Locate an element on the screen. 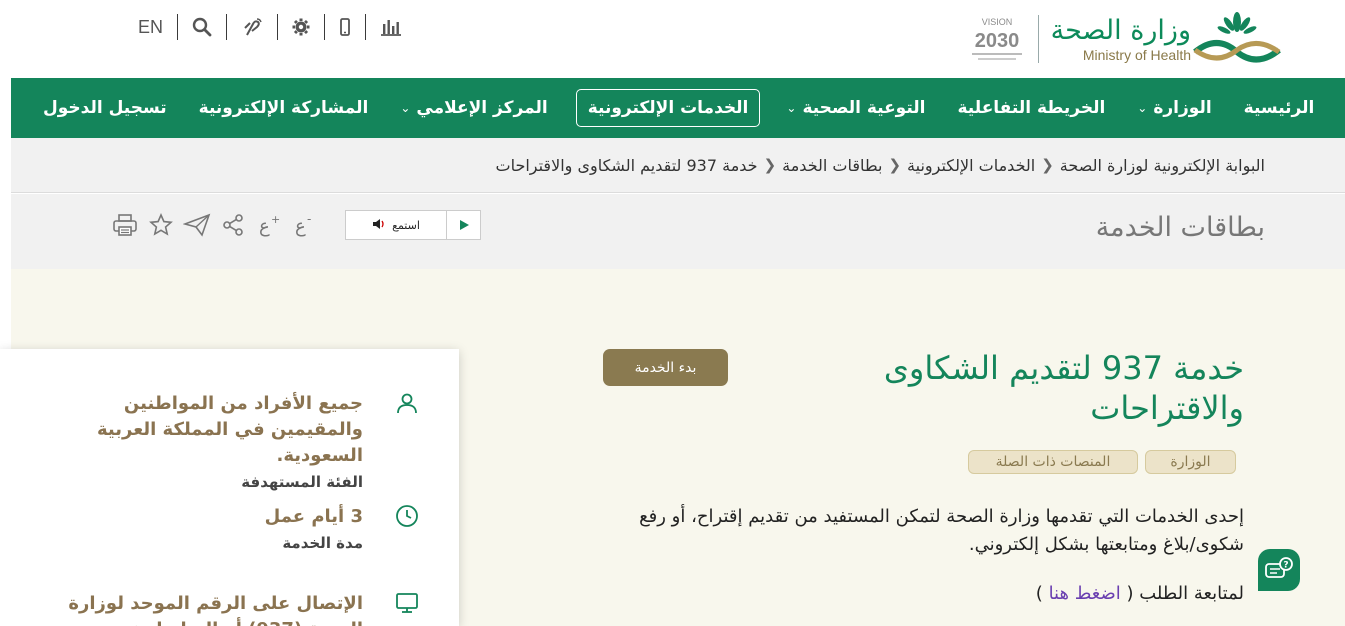  gear-icon is located at coordinates (300, 27).